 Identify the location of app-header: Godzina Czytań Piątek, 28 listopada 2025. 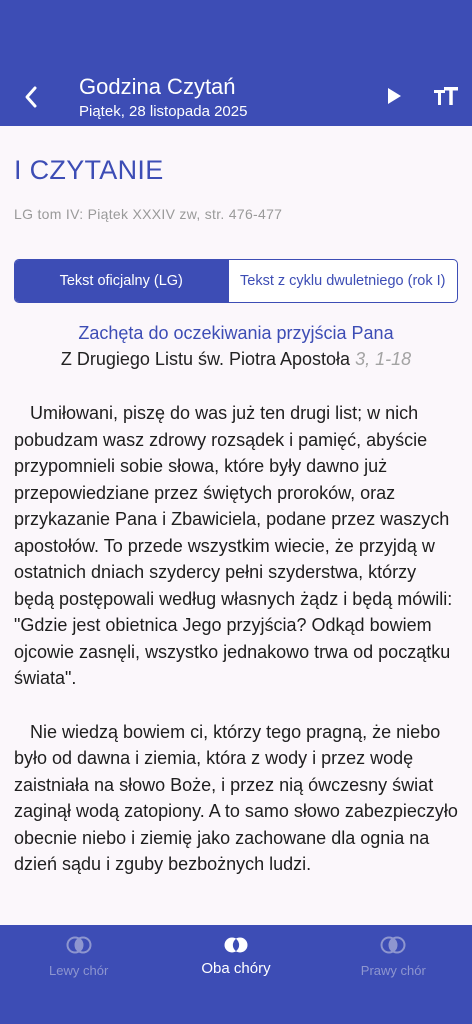
(236, 63).